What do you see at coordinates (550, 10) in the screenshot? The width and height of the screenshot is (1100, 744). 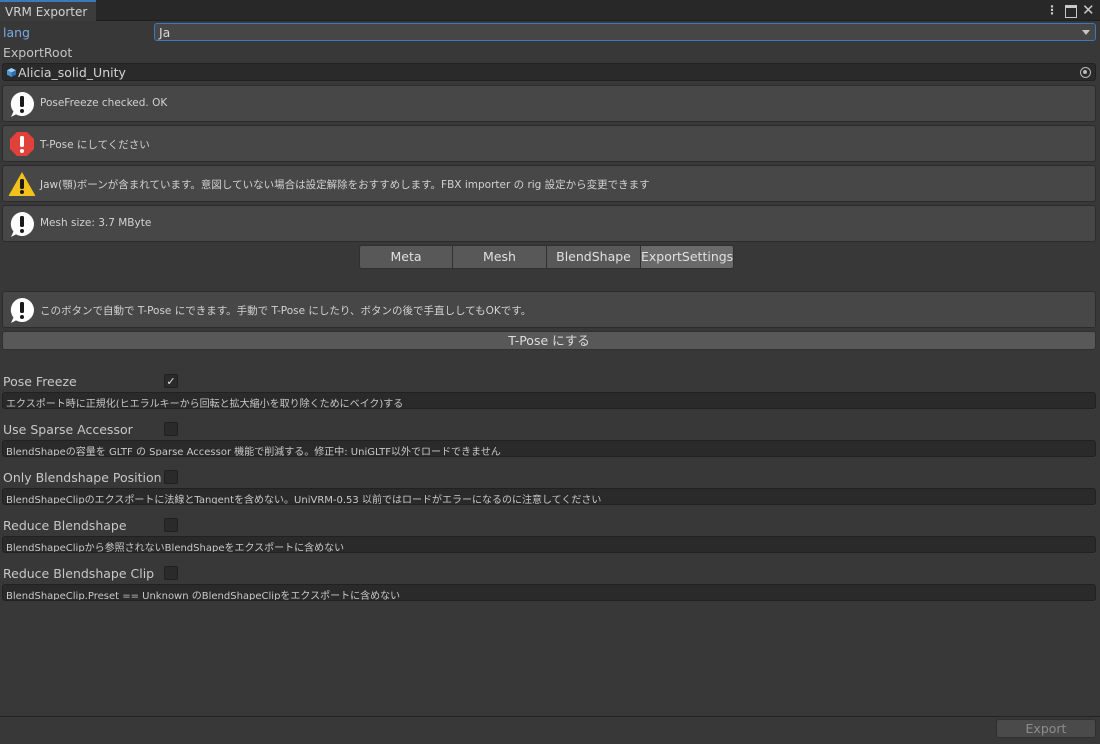 I see `window-titlebar: VRM Exporter ⋮ ✕` at bounding box center [550, 10].